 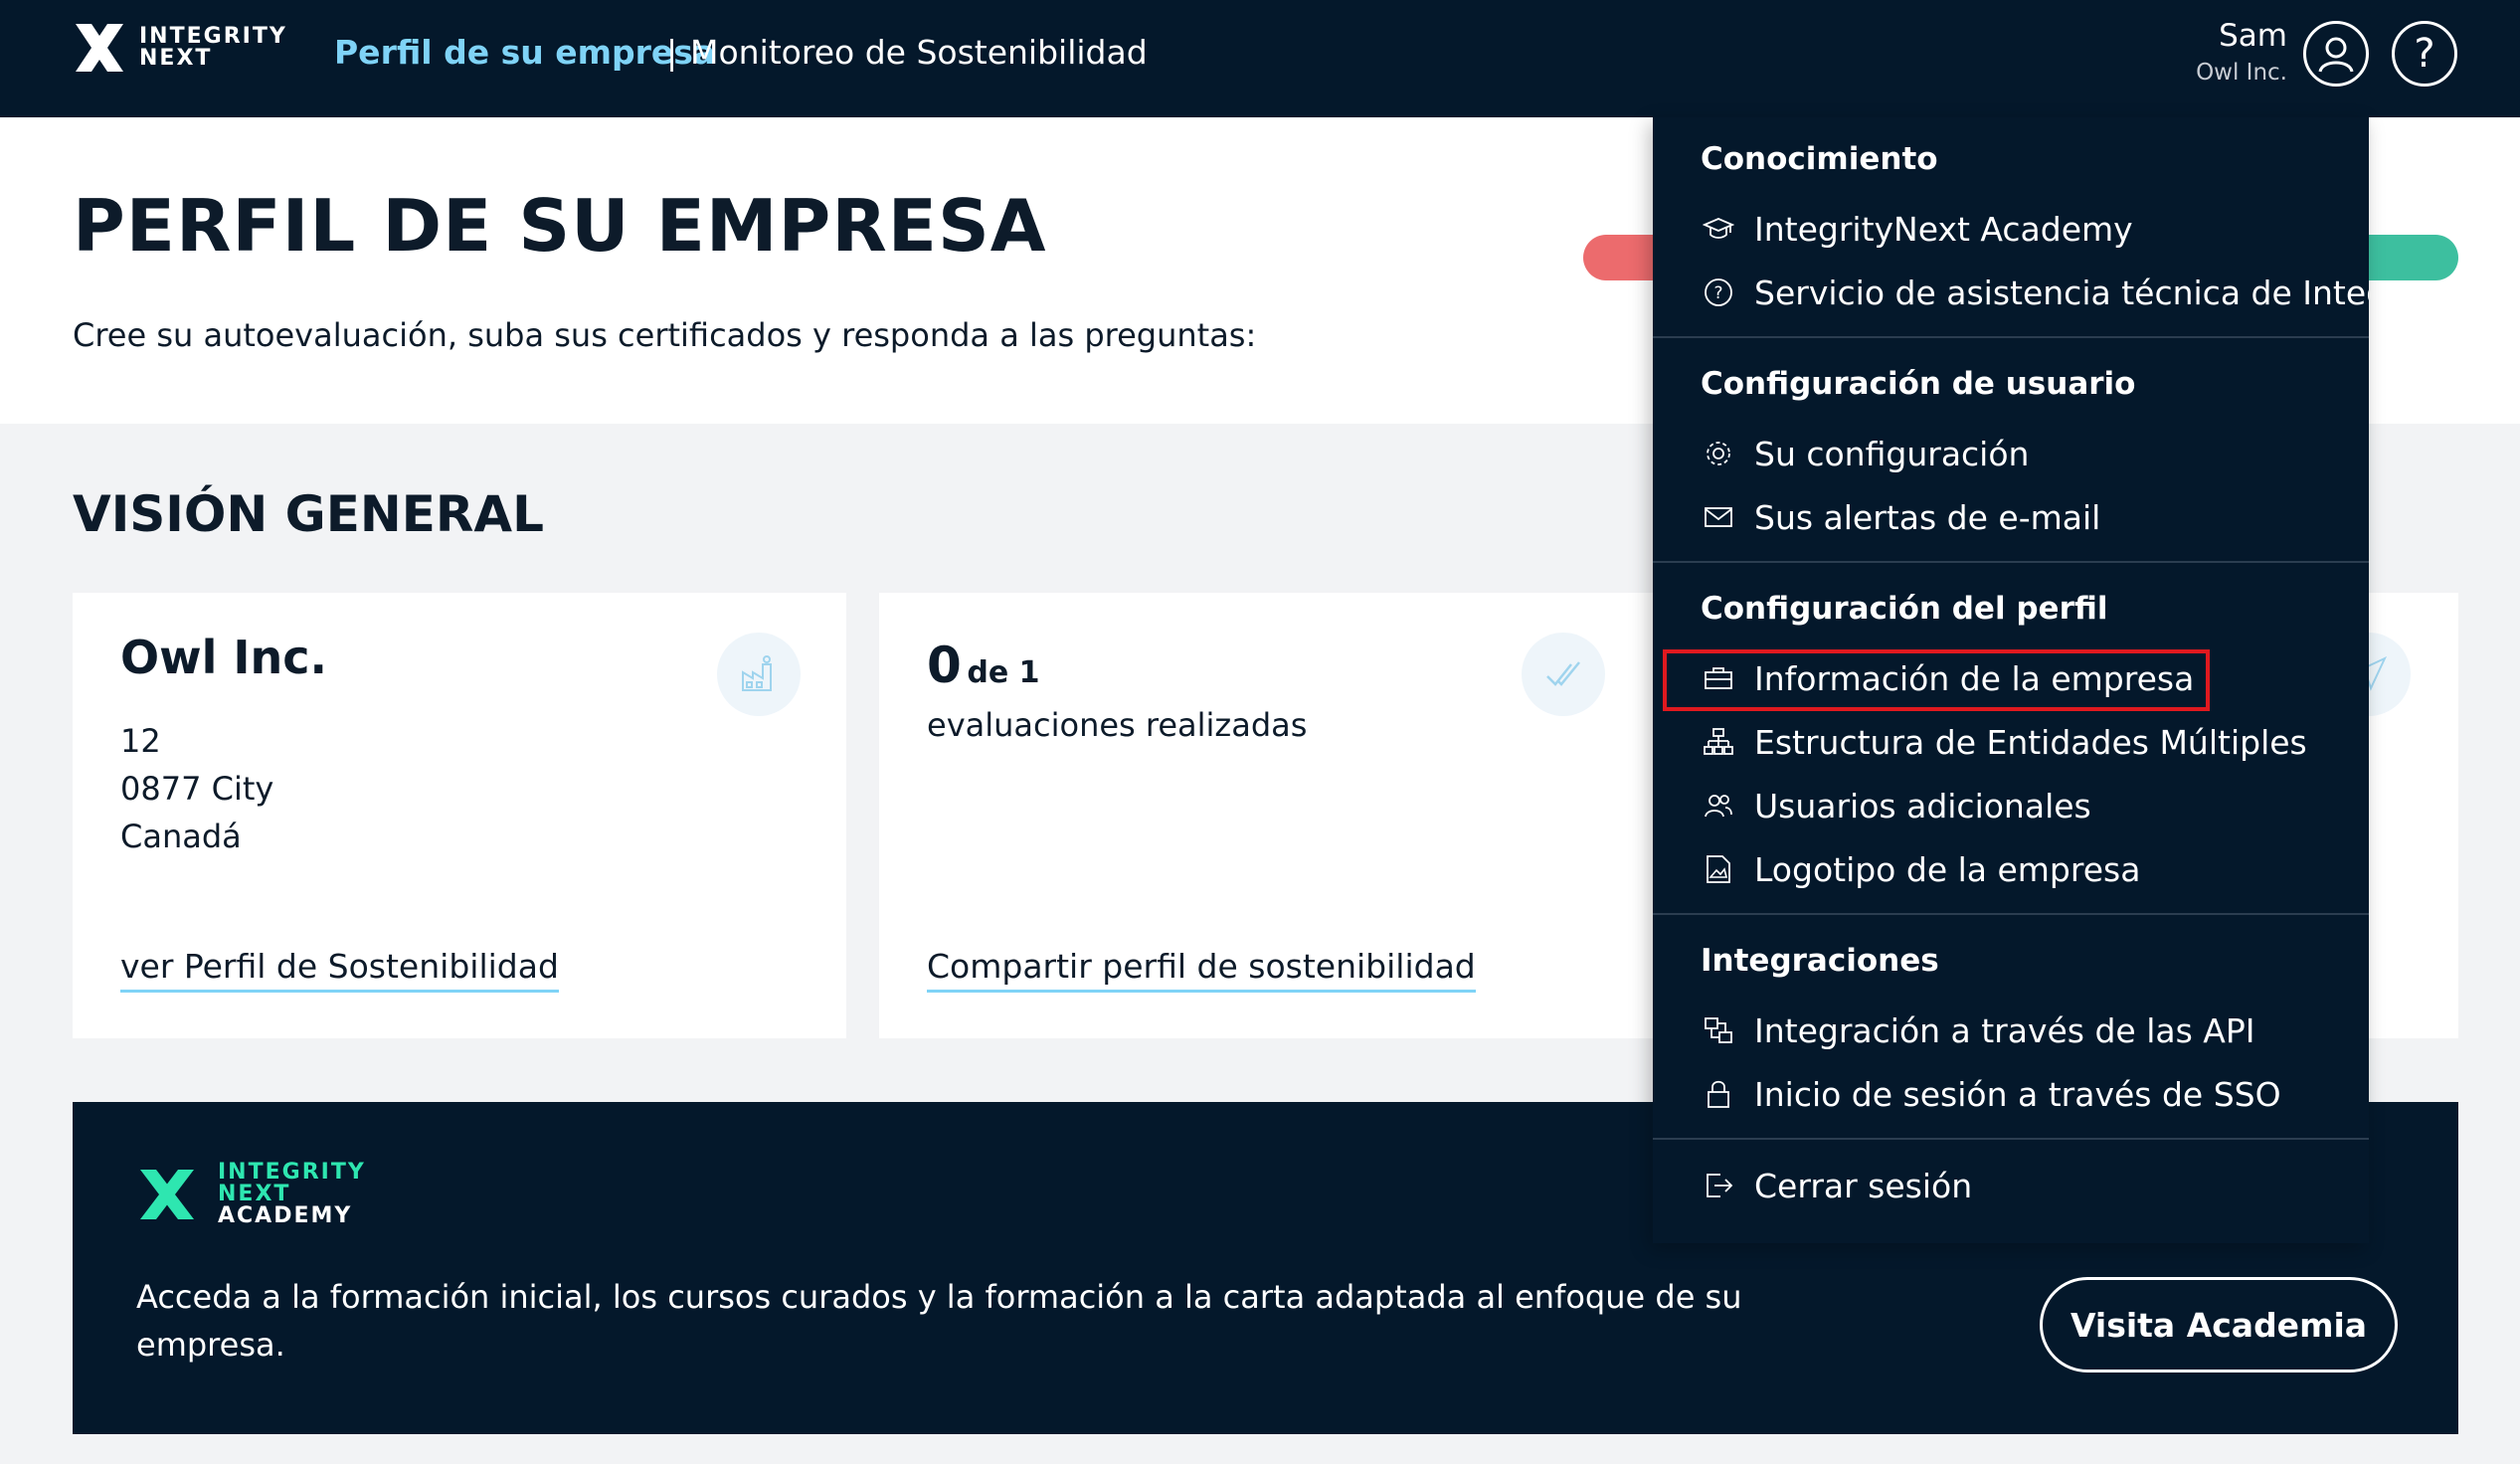 I want to click on api-icon, so click(x=1718, y=1030).